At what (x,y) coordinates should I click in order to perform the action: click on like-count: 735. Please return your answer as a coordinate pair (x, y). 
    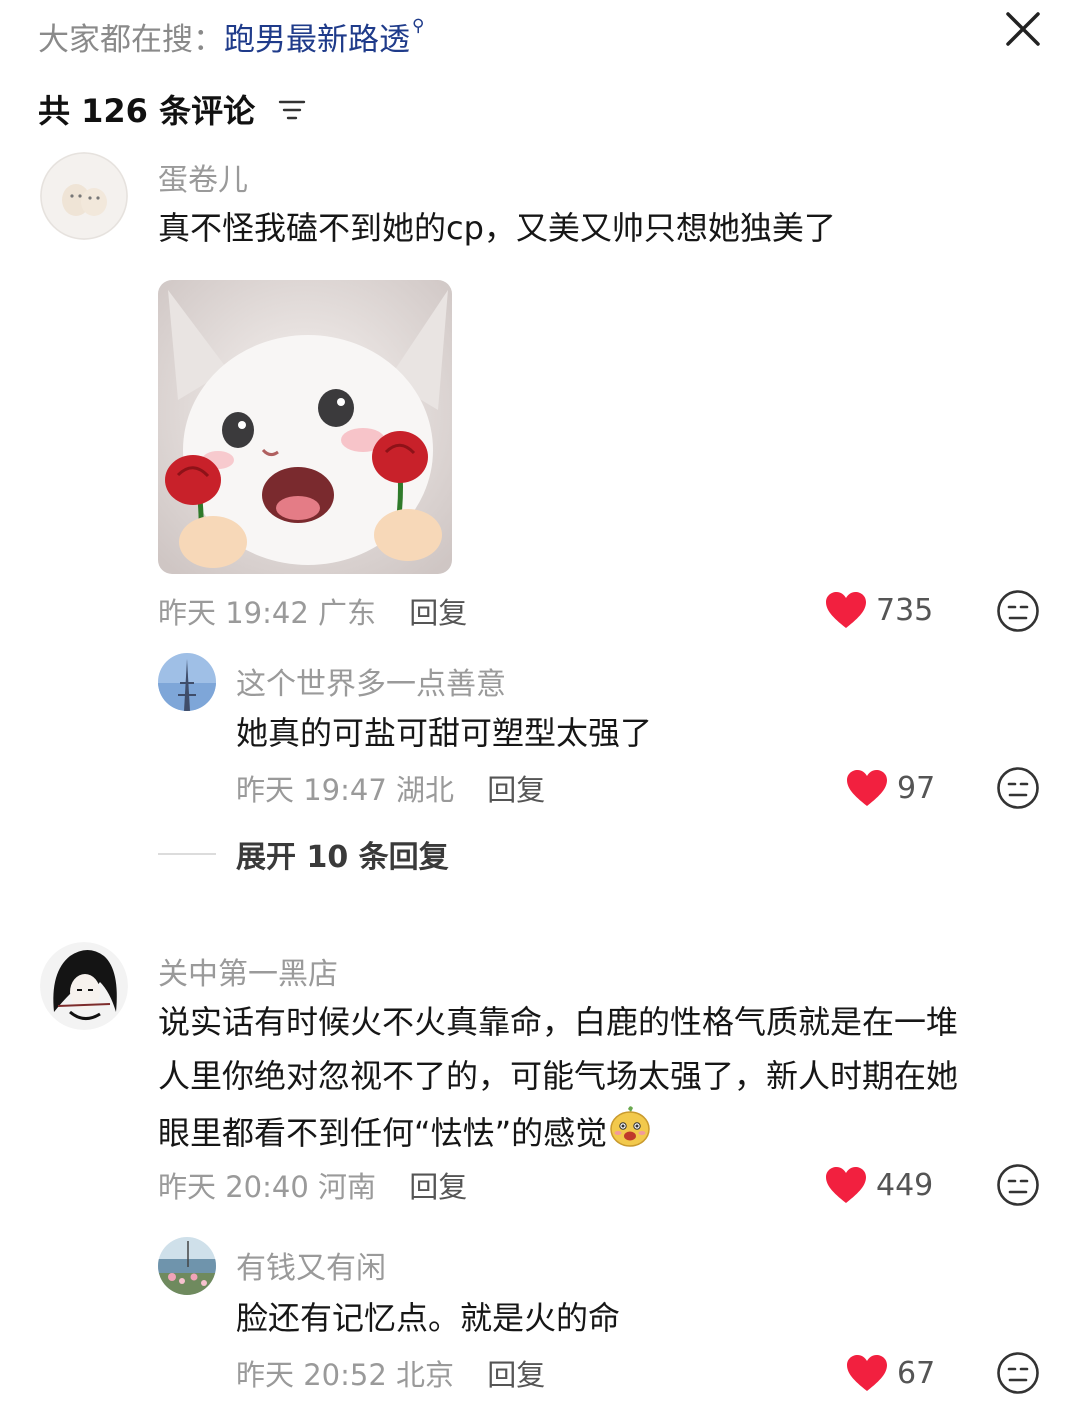
    Looking at the image, I should click on (905, 610).